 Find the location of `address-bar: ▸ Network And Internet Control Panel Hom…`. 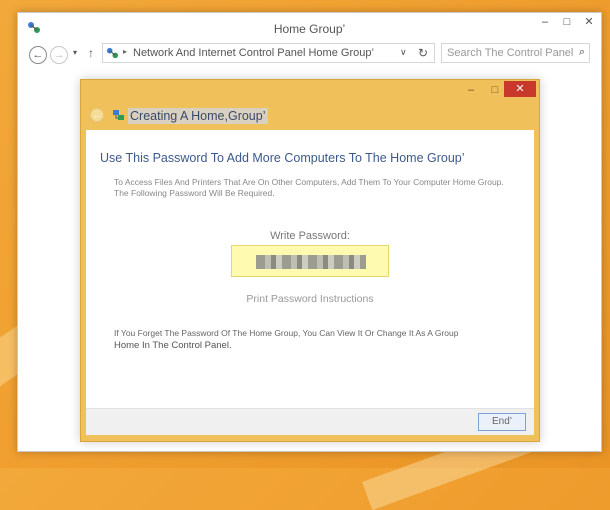

address-bar: ▸ Network And Internet Control Panel Hom… is located at coordinates (268, 53).